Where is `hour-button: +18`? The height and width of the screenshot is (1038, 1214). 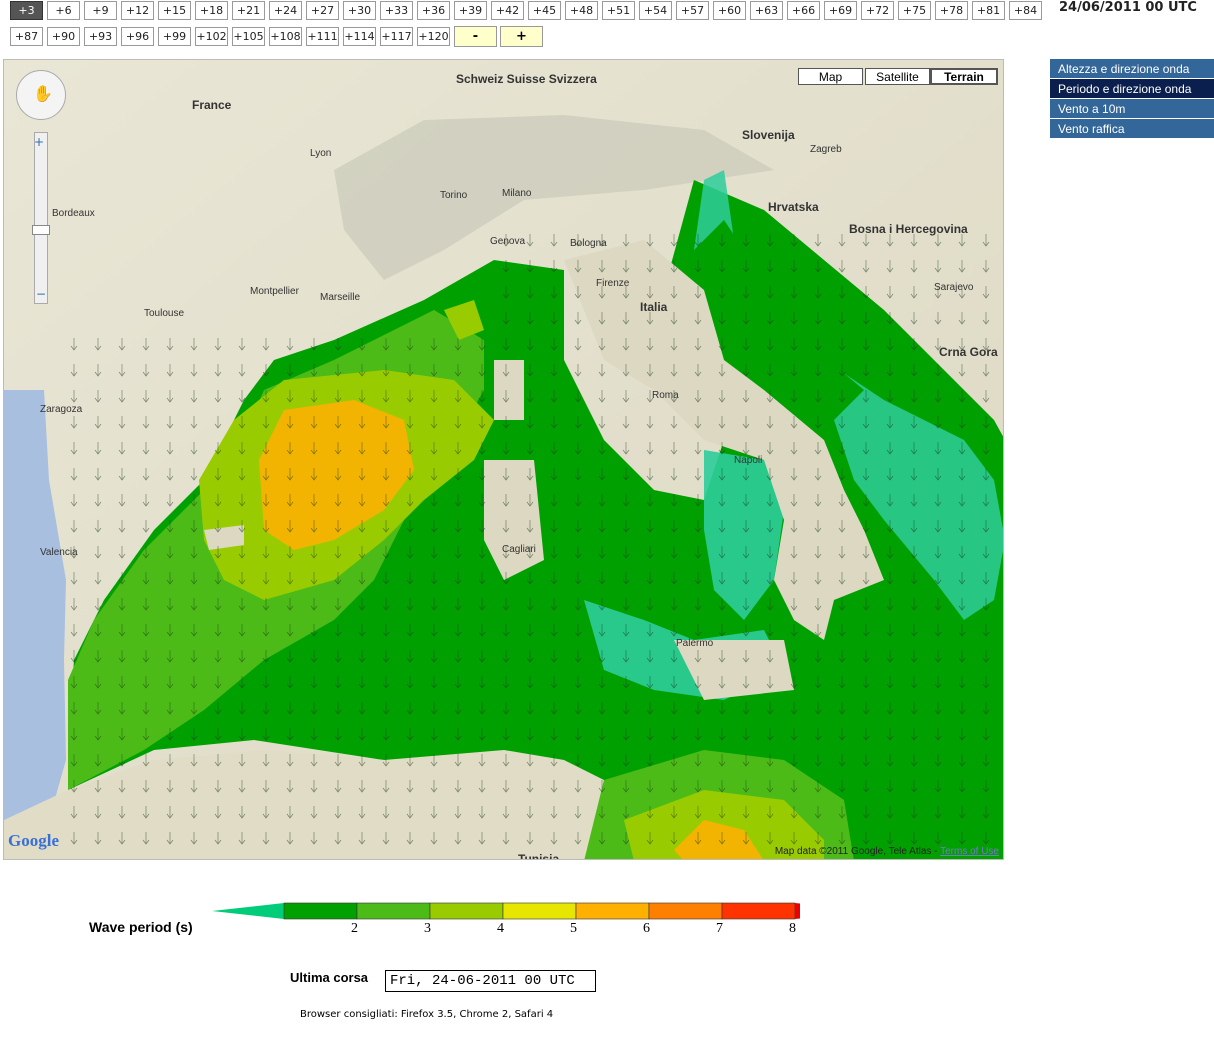 hour-button: +18 is located at coordinates (211, 10).